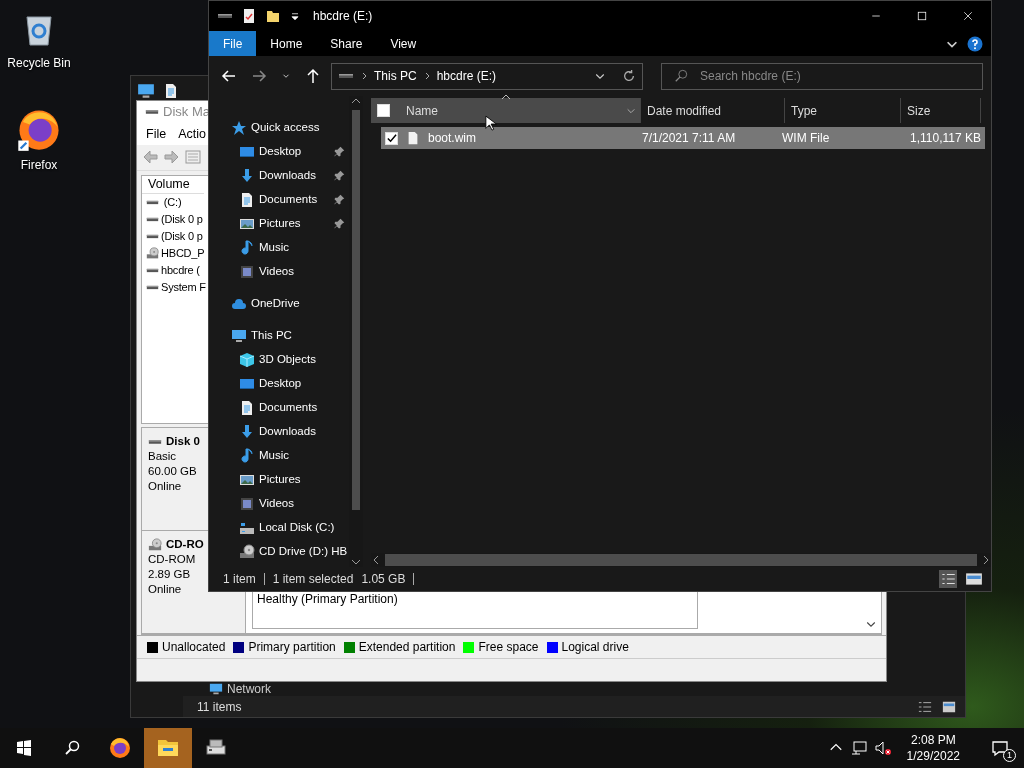 The height and width of the screenshot is (768, 1024). What do you see at coordinates (183, 254) in the screenshot?
I see `volume-name: HBCD_P` at bounding box center [183, 254].